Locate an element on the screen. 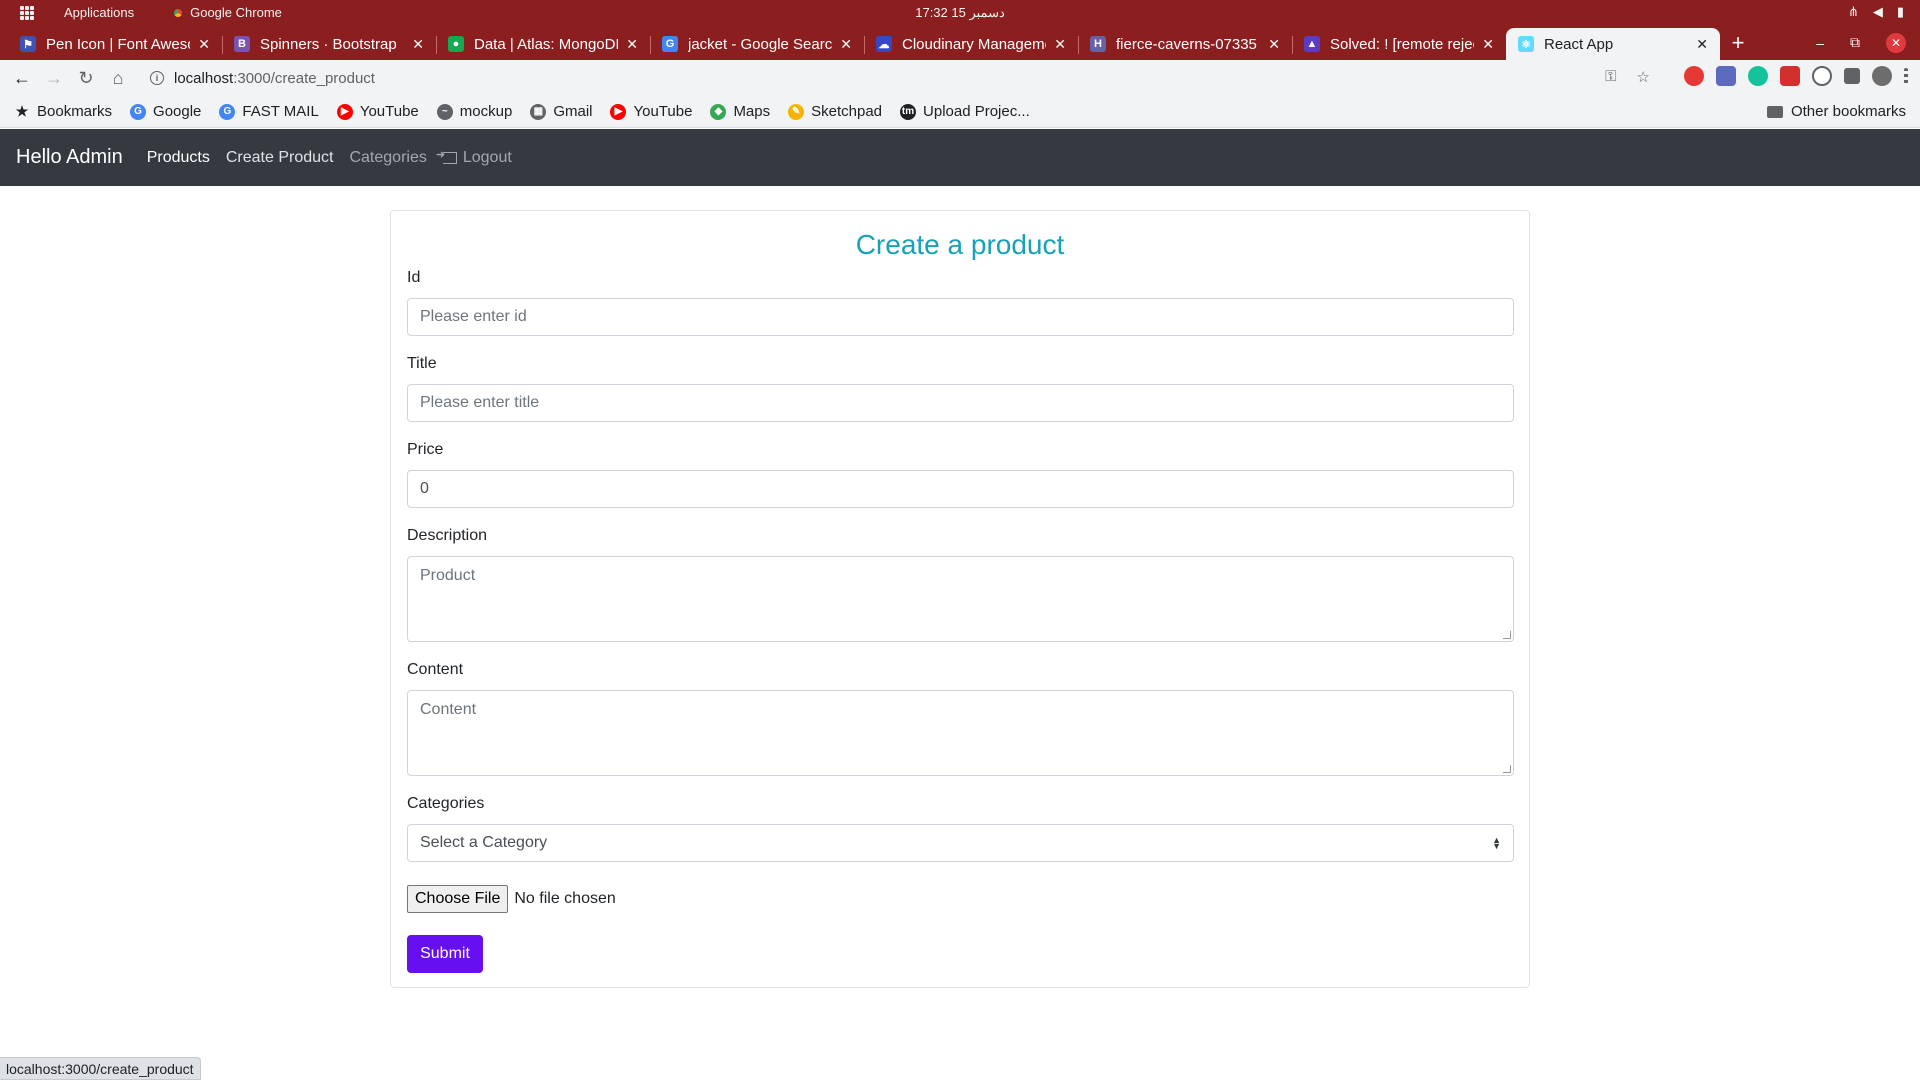  bookmark-item: ★ Bookmarks is located at coordinates (63, 111).